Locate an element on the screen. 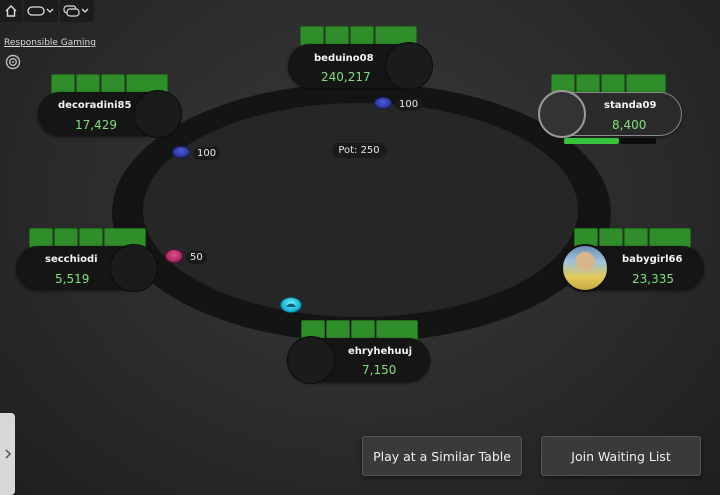 This screenshot has width=720, height=495. top-toolbar is located at coordinates (47, 11).